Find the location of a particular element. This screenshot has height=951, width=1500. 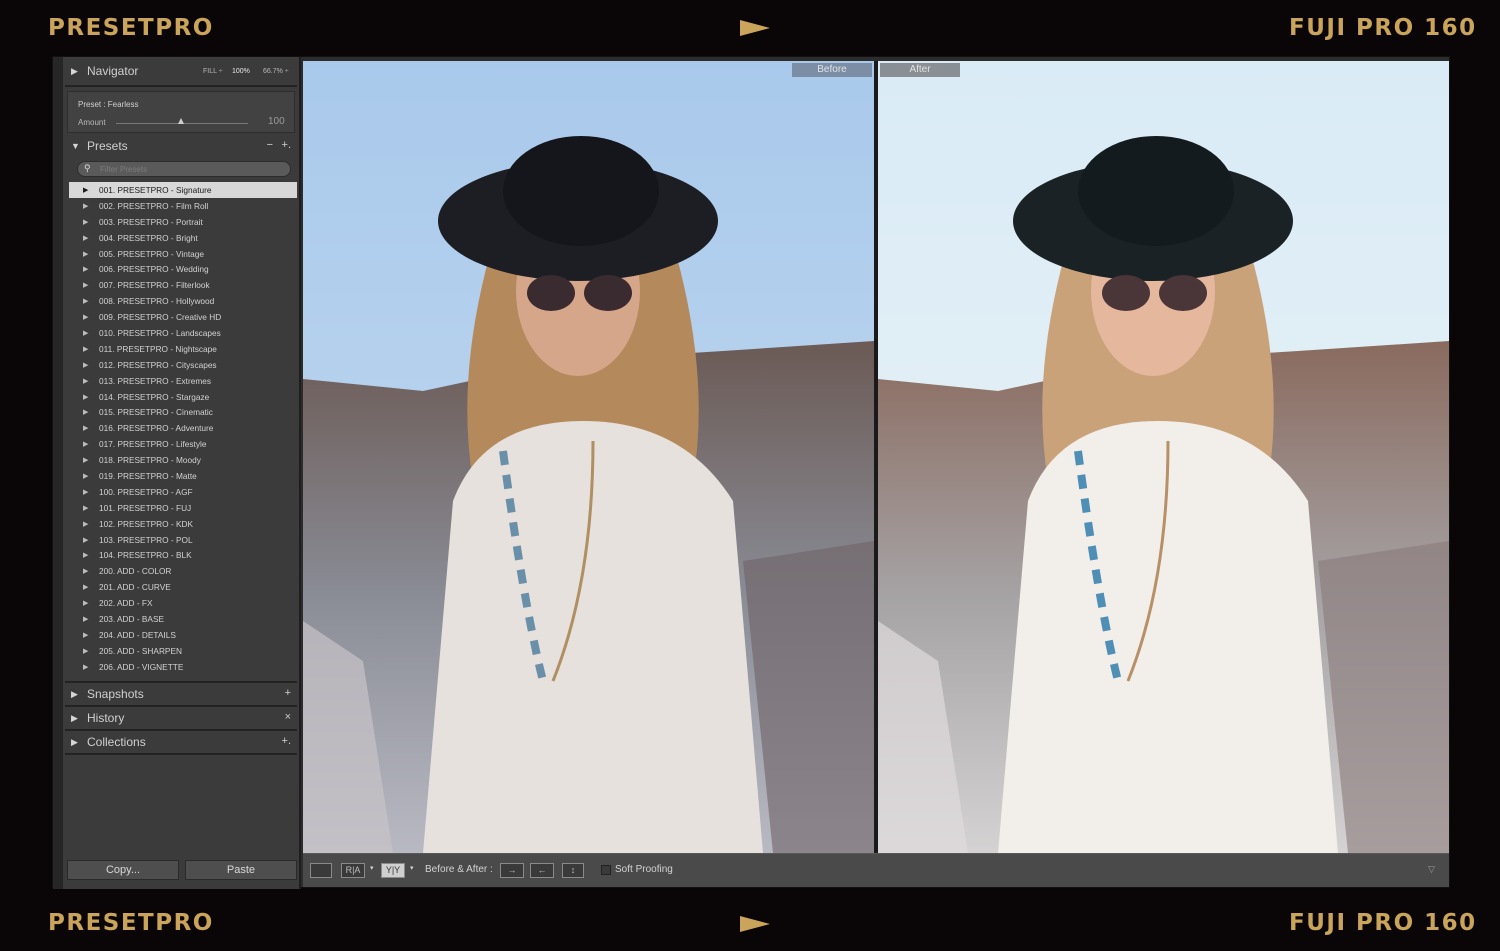

preset-item: ▶ 005. PRESETPRO - Vintage is located at coordinates (183, 254).